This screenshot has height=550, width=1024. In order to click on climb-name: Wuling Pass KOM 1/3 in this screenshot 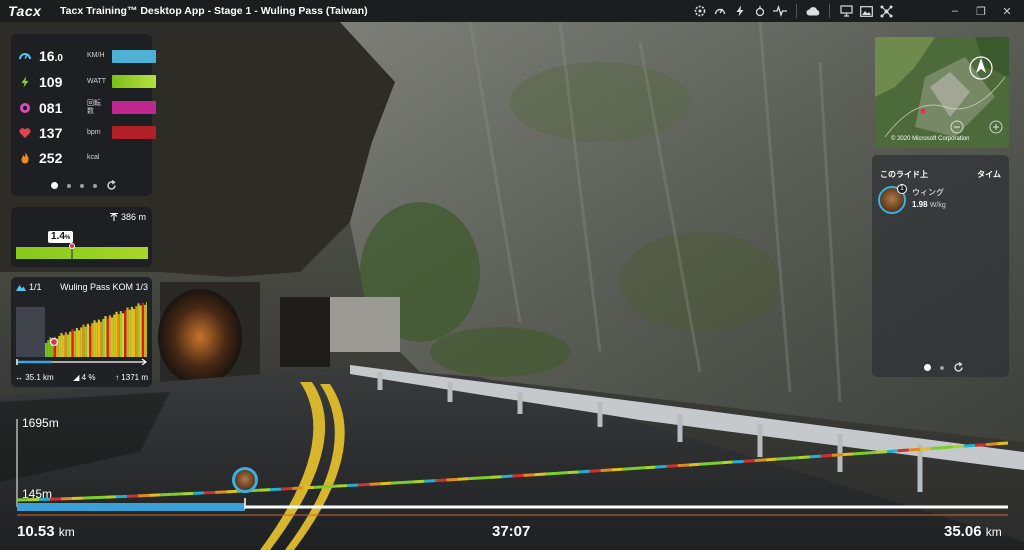, I will do `click(104, 287)`.